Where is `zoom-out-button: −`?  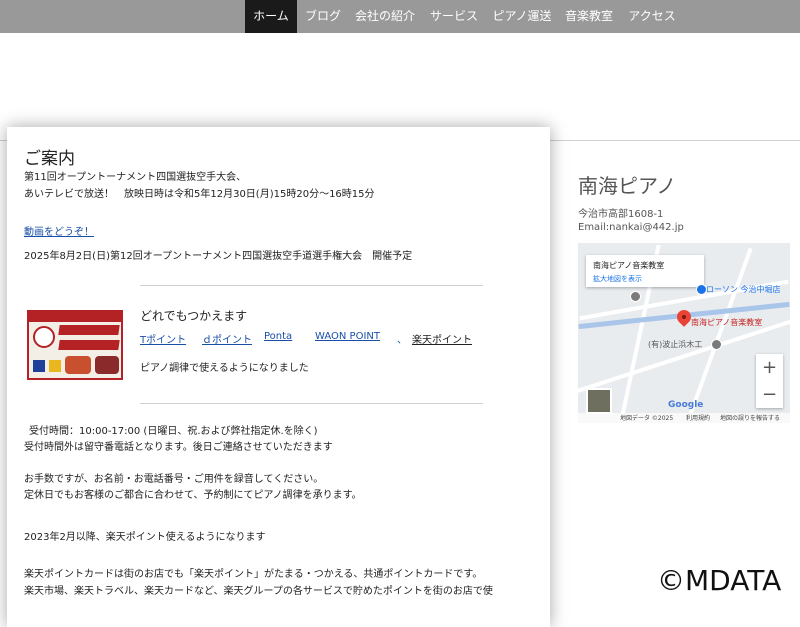 zoom-out-button: − is located at coordinates (769, 394).